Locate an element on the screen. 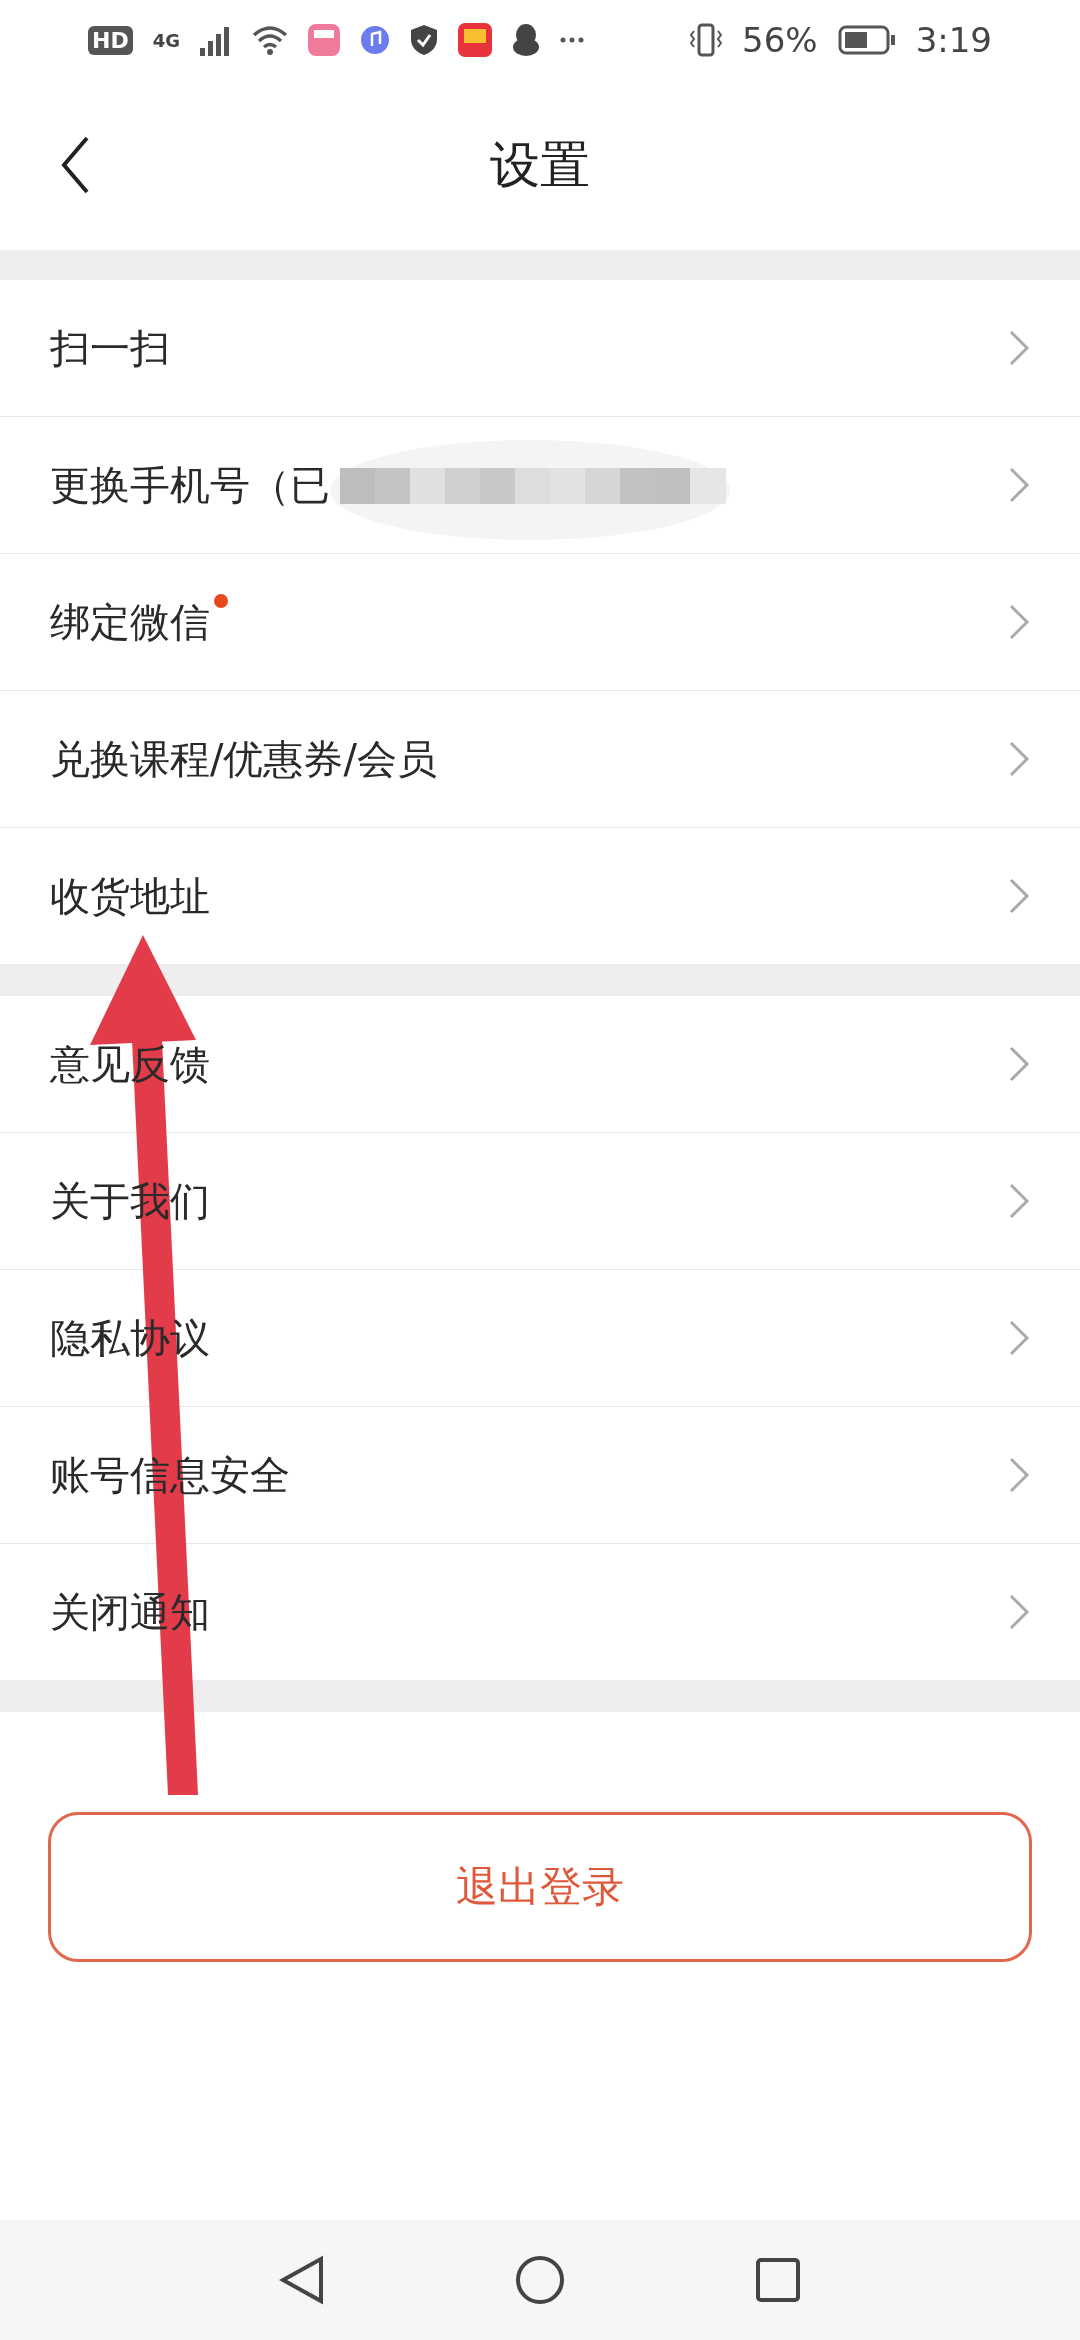 The image size is (1080, 2340). shield-check-icon is located at coordinates (424, 40).